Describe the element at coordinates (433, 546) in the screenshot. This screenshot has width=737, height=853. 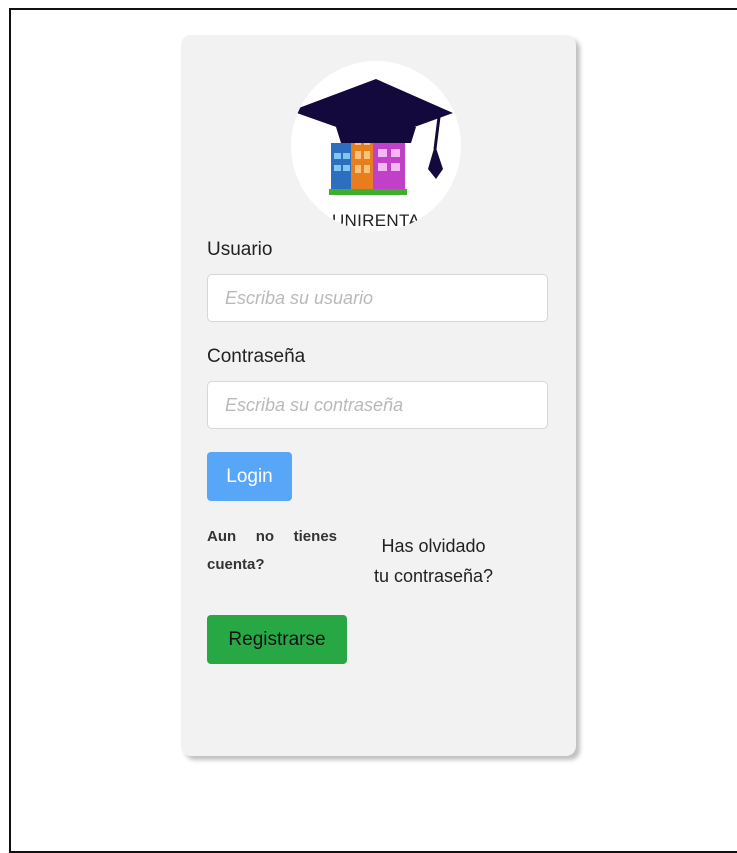
I see `forgot-password-line1: Has olvidado` at that location.